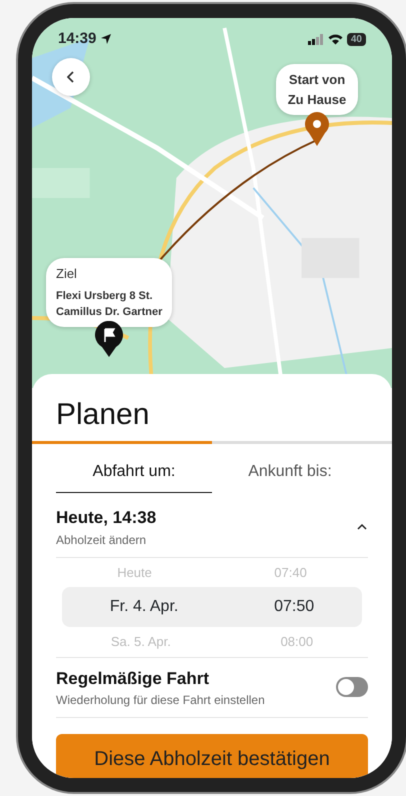 This screenshot has height=796, width=406. I want to click on confirm-button: Diese Abholzeit bestätigen, so click(212, 756).